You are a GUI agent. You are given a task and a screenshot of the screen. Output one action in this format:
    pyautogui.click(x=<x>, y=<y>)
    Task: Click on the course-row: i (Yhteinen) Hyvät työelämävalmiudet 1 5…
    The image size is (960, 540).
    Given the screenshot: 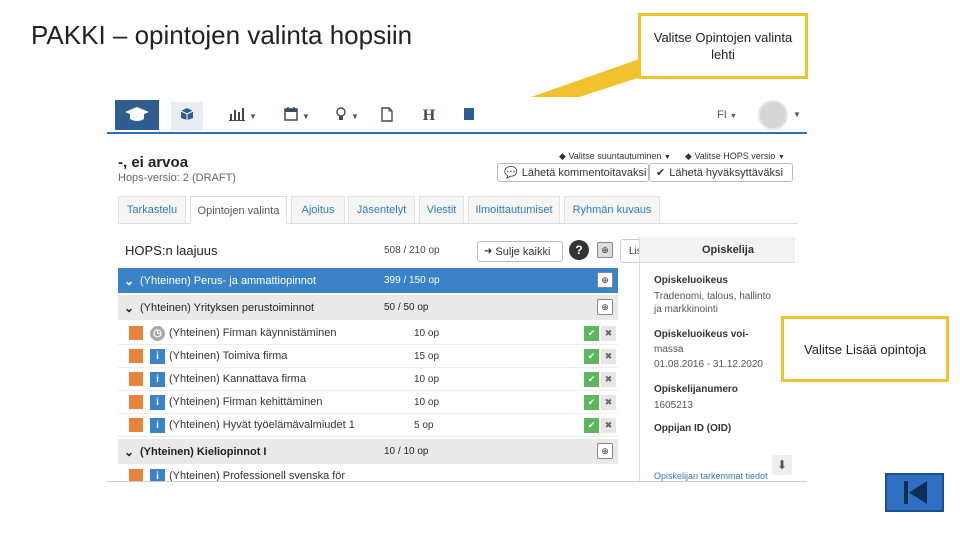 What is the action you would take?
    pyautogui.click(x=368, y=425)
    